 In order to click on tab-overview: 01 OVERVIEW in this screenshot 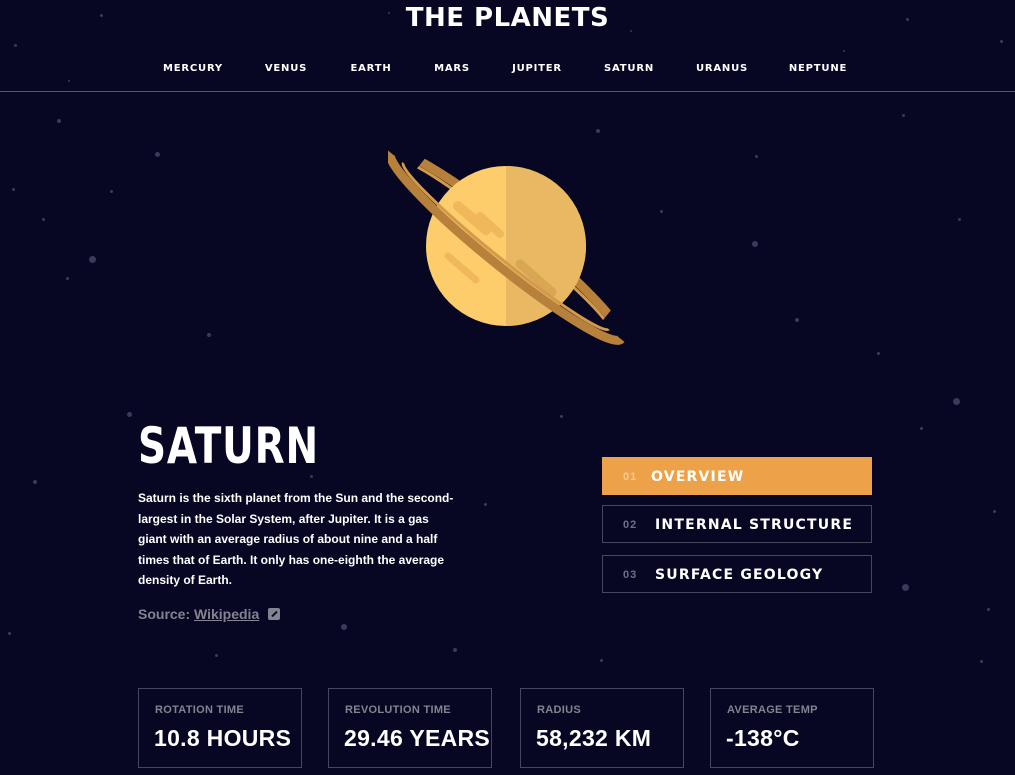, I will do `click(737, 476)`.